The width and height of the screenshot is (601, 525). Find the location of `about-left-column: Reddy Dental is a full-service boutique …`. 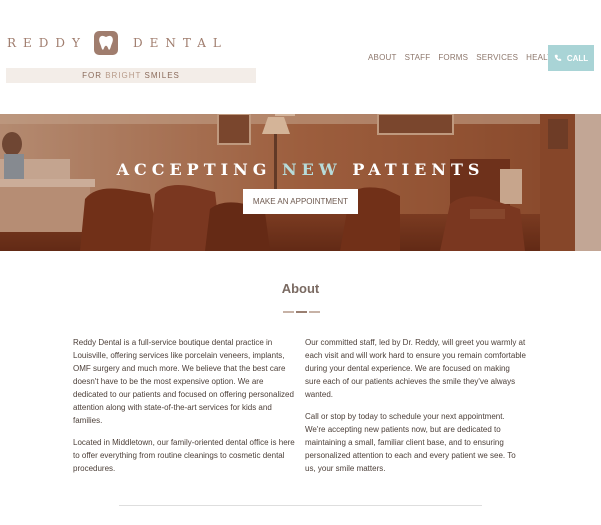

about-left-column: Reddy Dental is a full-service boutique … is located at coordinates (185, 410).